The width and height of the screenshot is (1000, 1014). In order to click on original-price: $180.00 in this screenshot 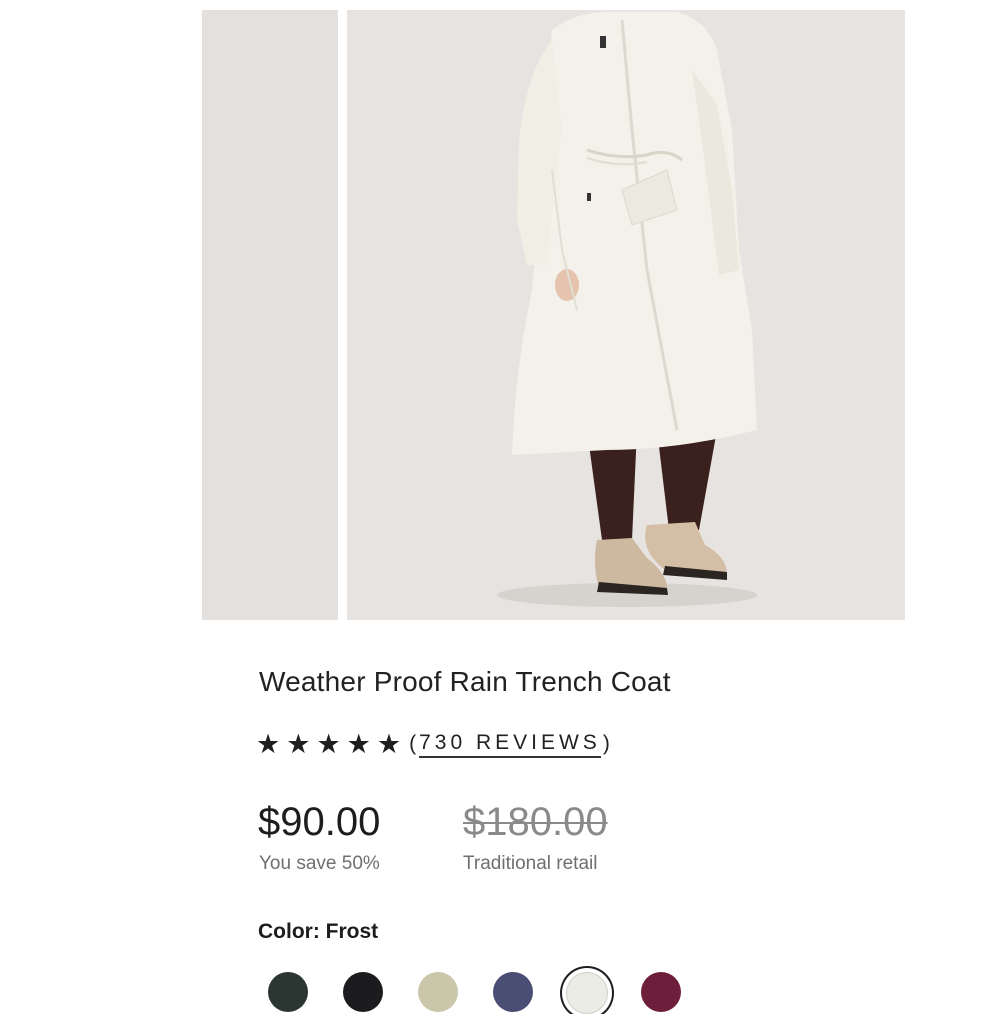, I will do `click(535, 822)`.